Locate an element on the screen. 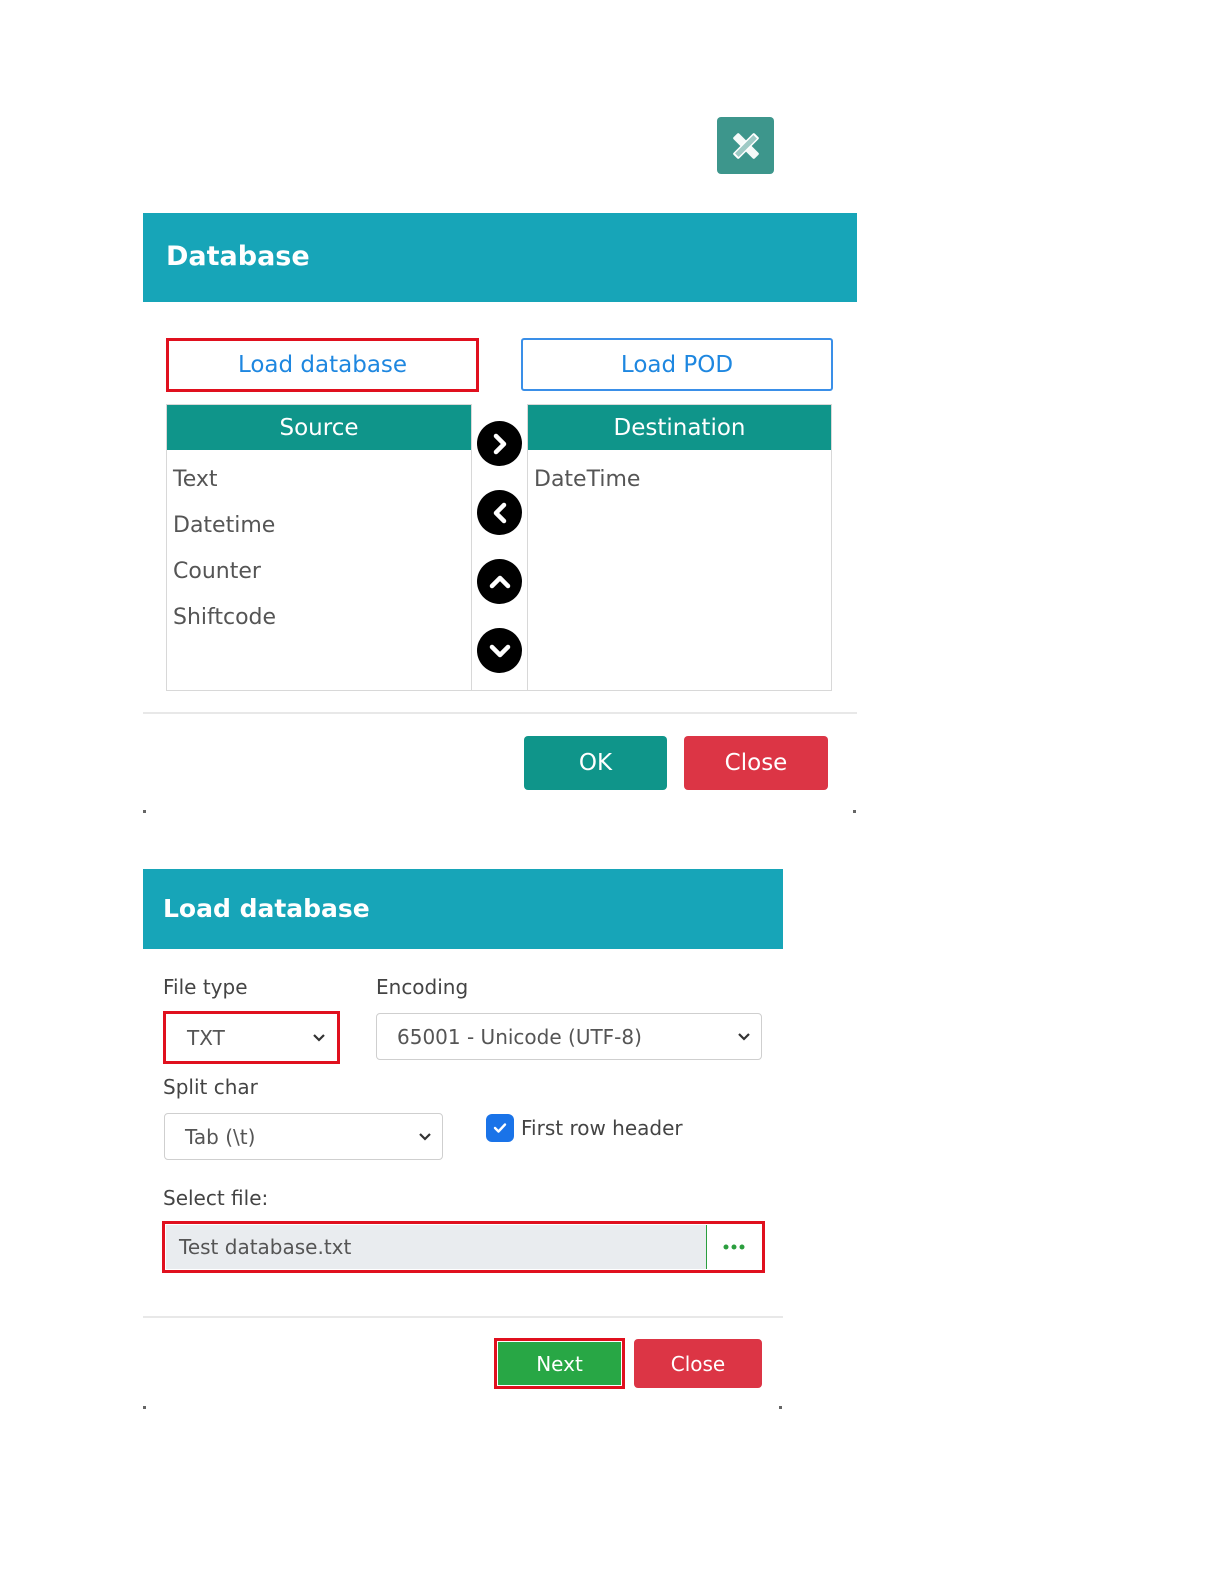  load-pod-button: Load POD is located at coordinates (677, 364).